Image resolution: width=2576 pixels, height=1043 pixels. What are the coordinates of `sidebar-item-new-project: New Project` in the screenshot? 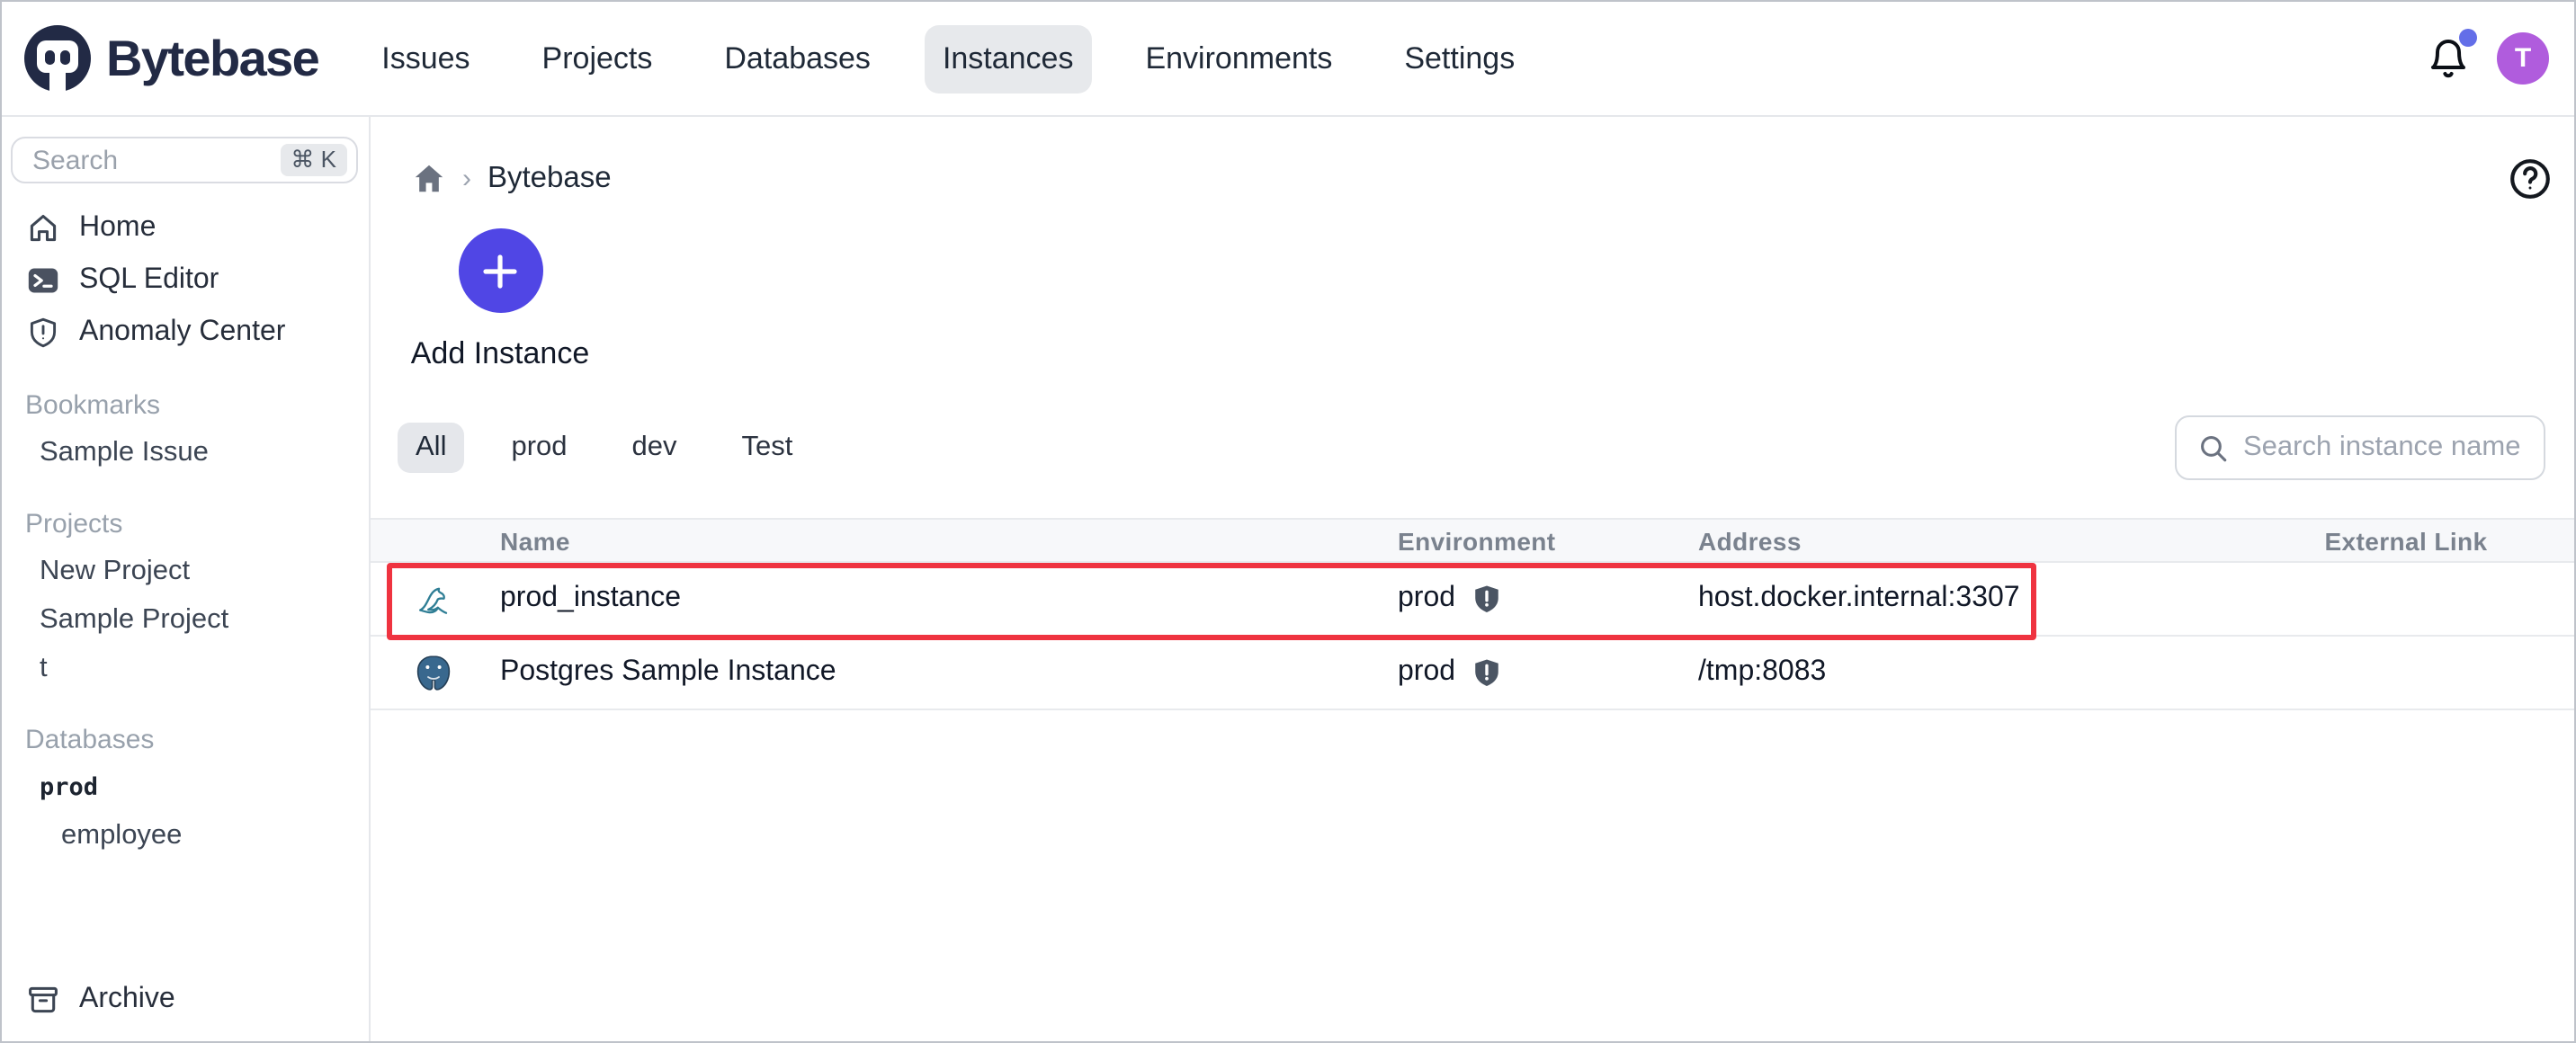 It's located at (185, 571).